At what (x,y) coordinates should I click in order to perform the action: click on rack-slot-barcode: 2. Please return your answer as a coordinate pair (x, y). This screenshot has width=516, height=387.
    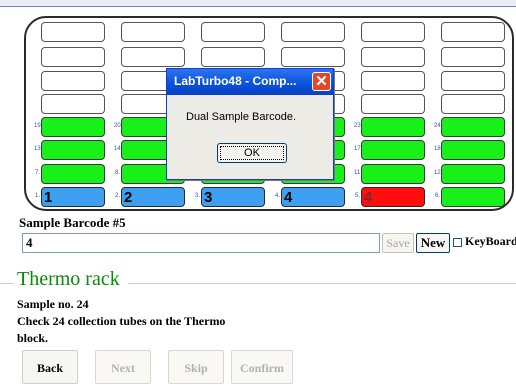
    Looking at the image, I should click on (153, 197).